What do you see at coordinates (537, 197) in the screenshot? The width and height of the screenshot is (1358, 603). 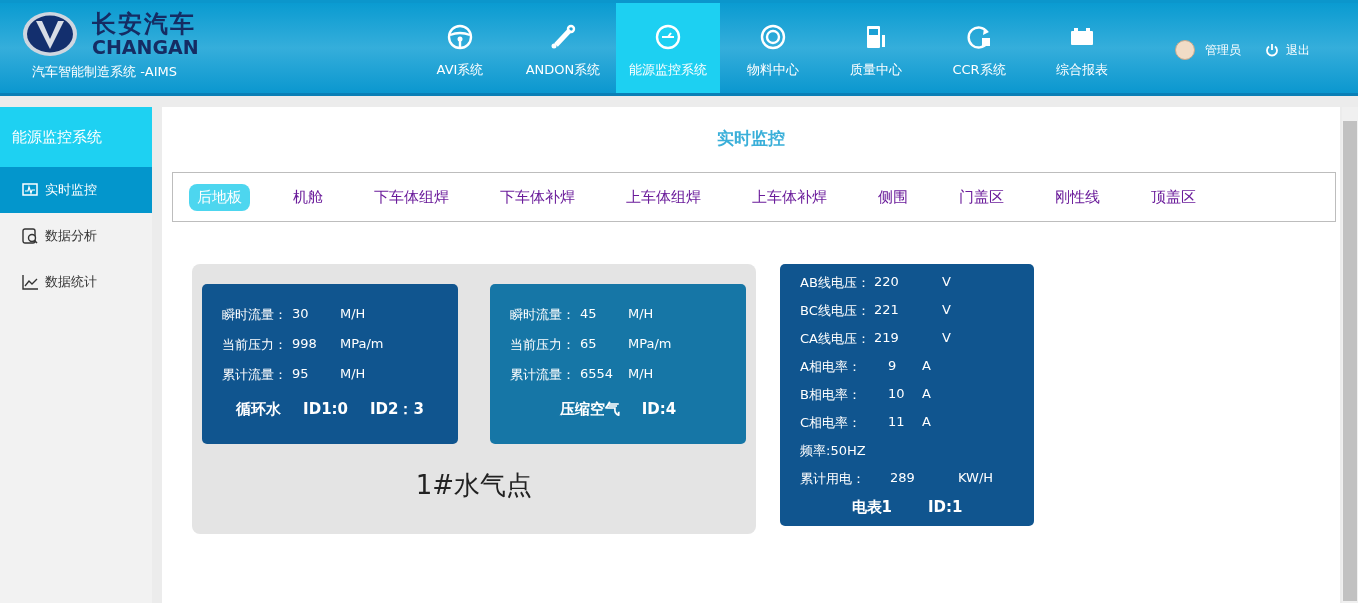 I see `tab: 下车体补焊` at bounding box center [537, 197].